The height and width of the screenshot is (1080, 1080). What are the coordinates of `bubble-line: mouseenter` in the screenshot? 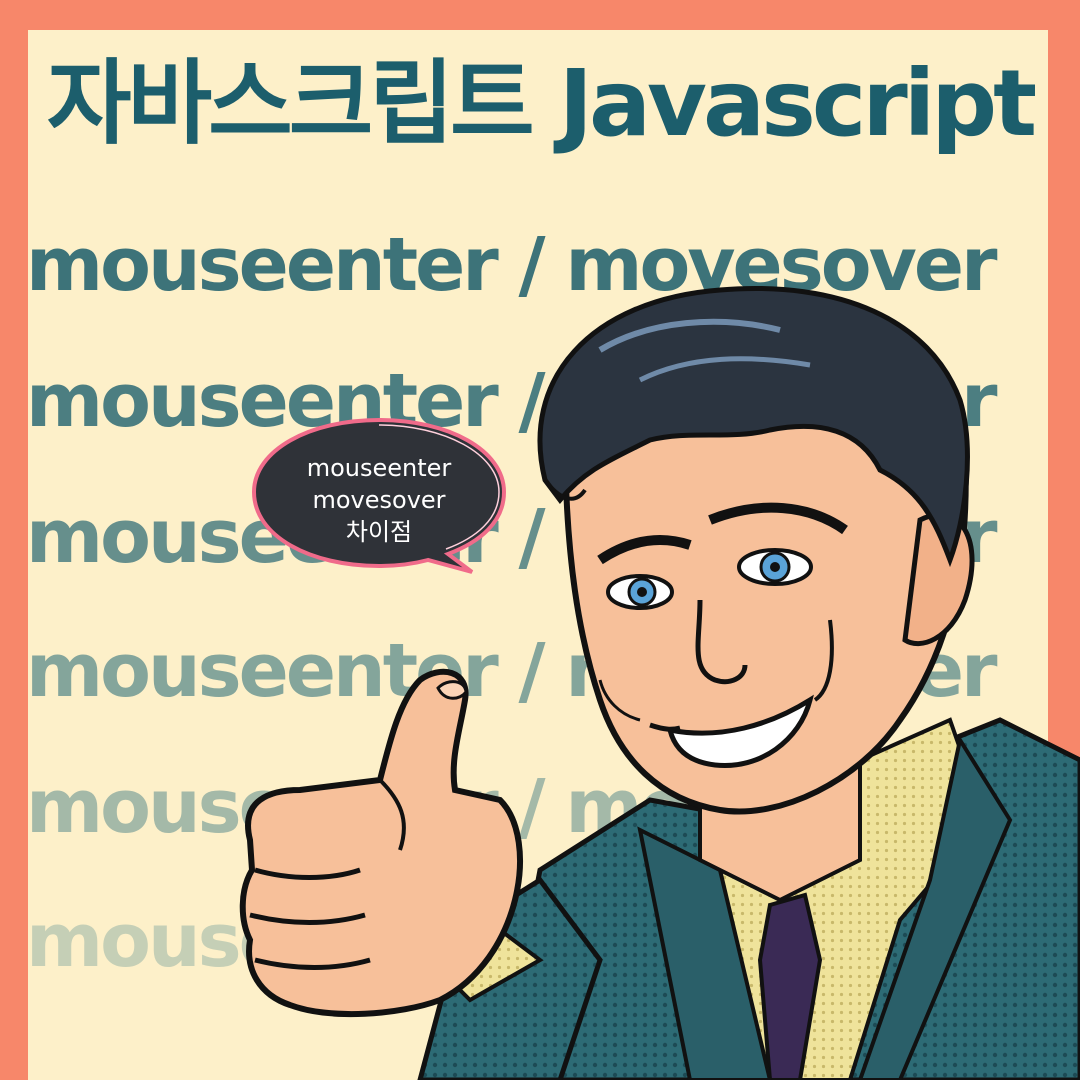 It's located at (379, 468).